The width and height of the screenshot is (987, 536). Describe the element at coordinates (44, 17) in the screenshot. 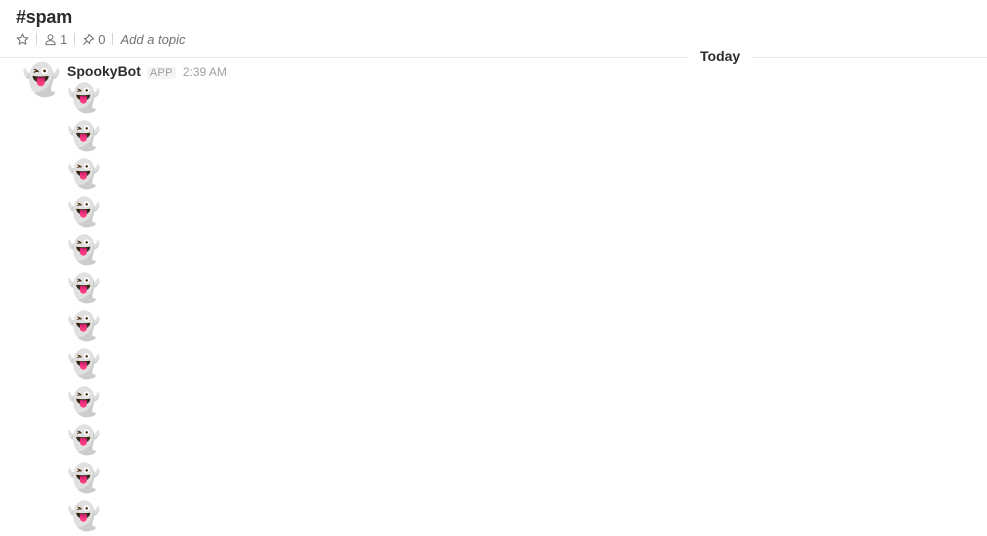

I see `channel-name: #spam` at that location.